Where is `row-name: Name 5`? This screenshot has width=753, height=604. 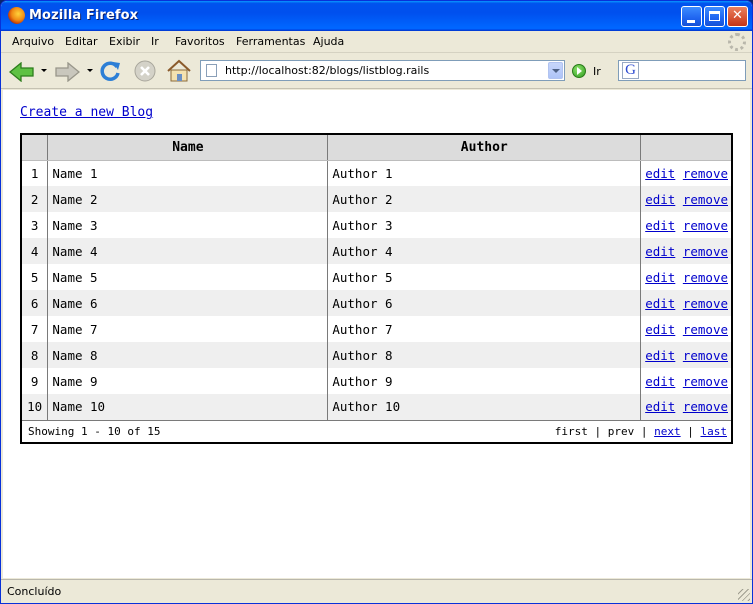 row-name: Name 5 is located at coordinates (188, 277).